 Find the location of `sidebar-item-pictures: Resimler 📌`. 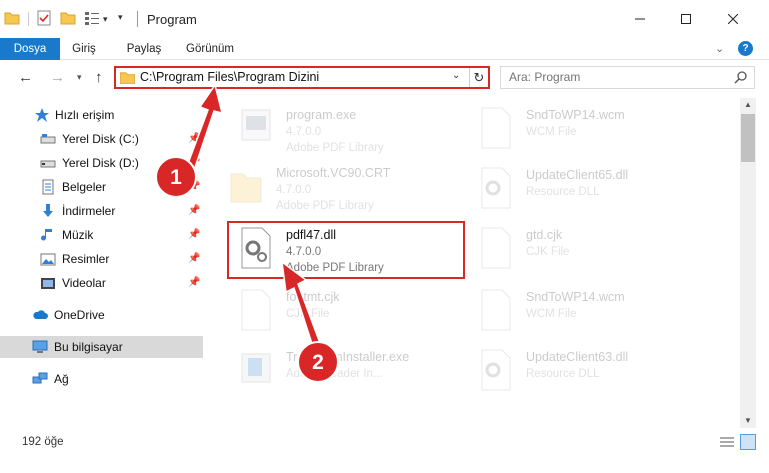

sidebar-item-pictures: Resimler 📌 is located at coordinates (101, 259).